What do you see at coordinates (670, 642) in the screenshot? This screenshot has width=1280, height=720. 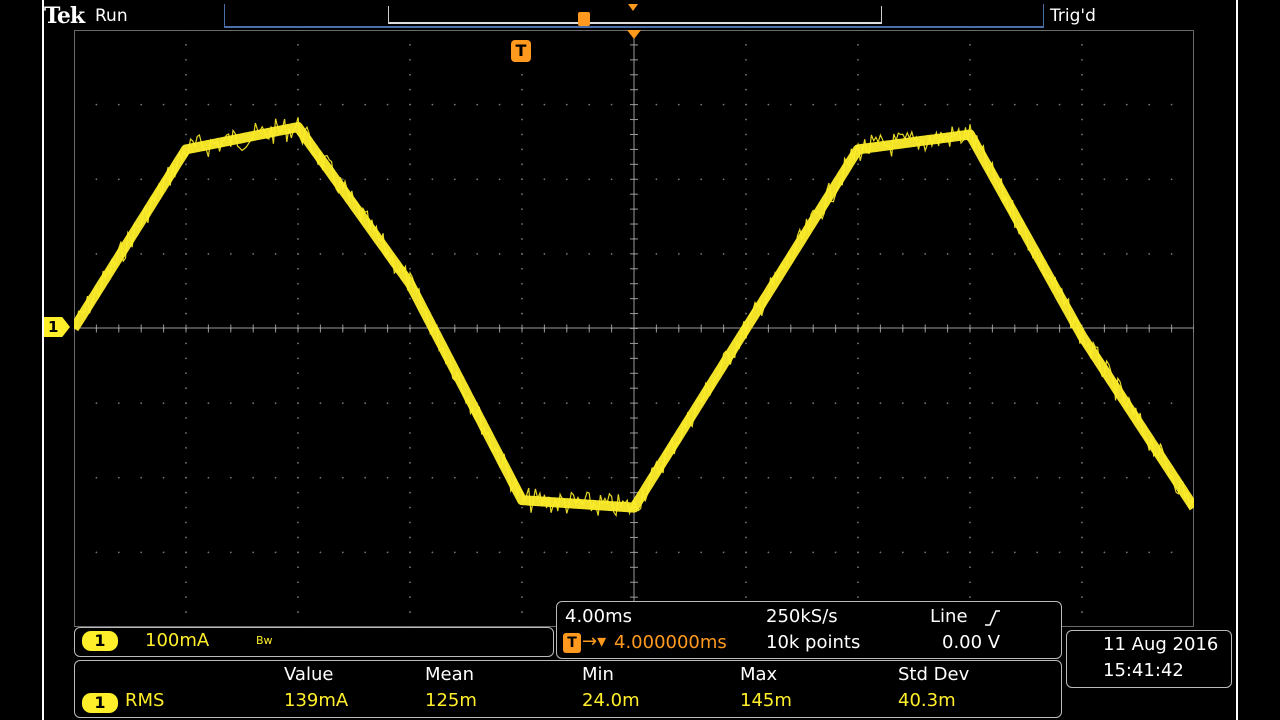 I see `trigger-delay: 4.000000ms` at bounding box center [670, 642].